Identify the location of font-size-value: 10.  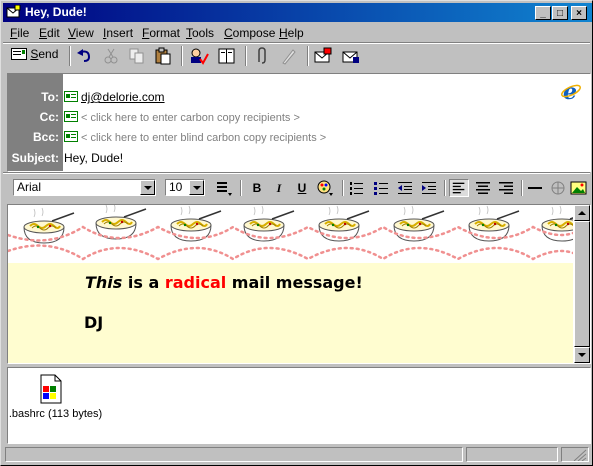
(176, 187).